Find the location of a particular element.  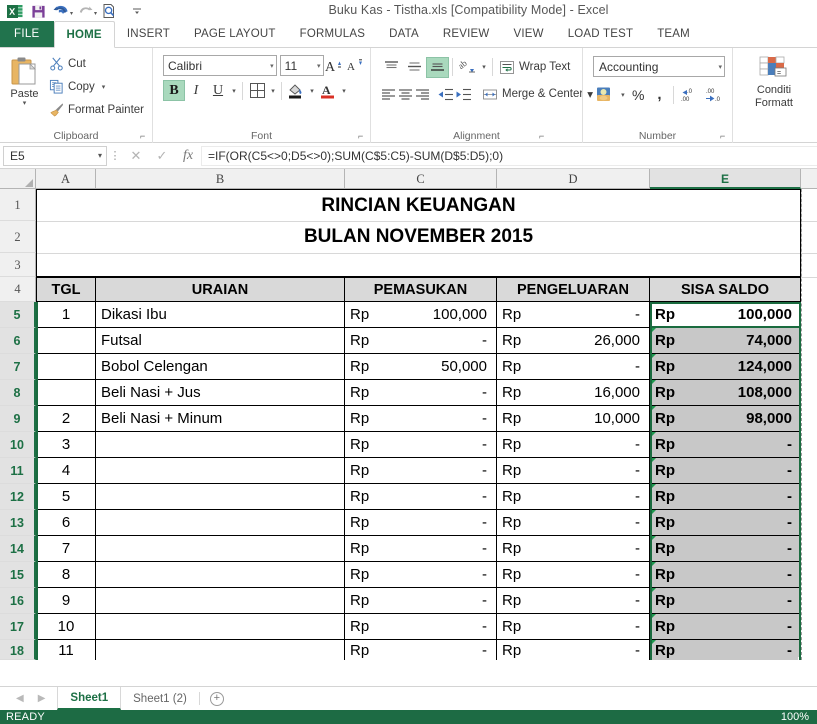

name-box: E5 ▾ is located at coordinates (55, 155).